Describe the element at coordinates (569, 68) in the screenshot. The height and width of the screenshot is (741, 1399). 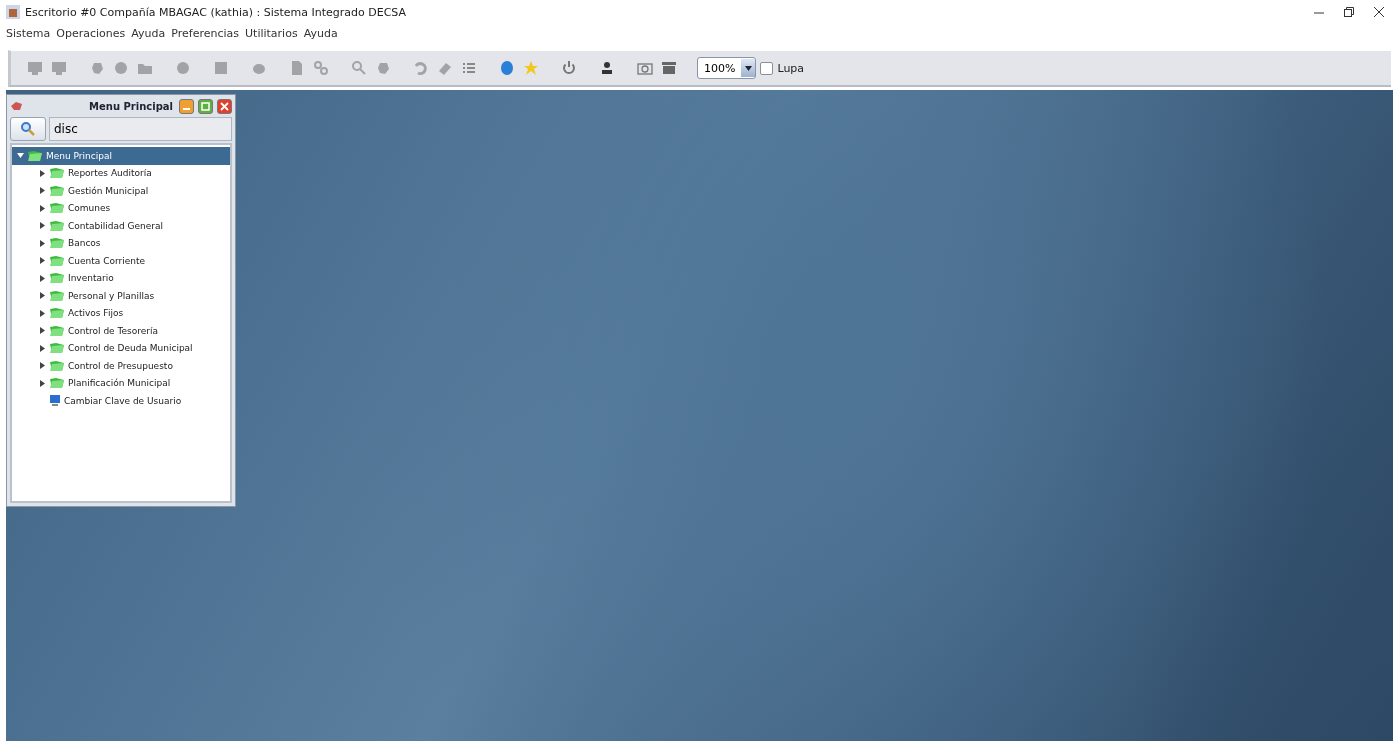
I see `power-icon` at that location.